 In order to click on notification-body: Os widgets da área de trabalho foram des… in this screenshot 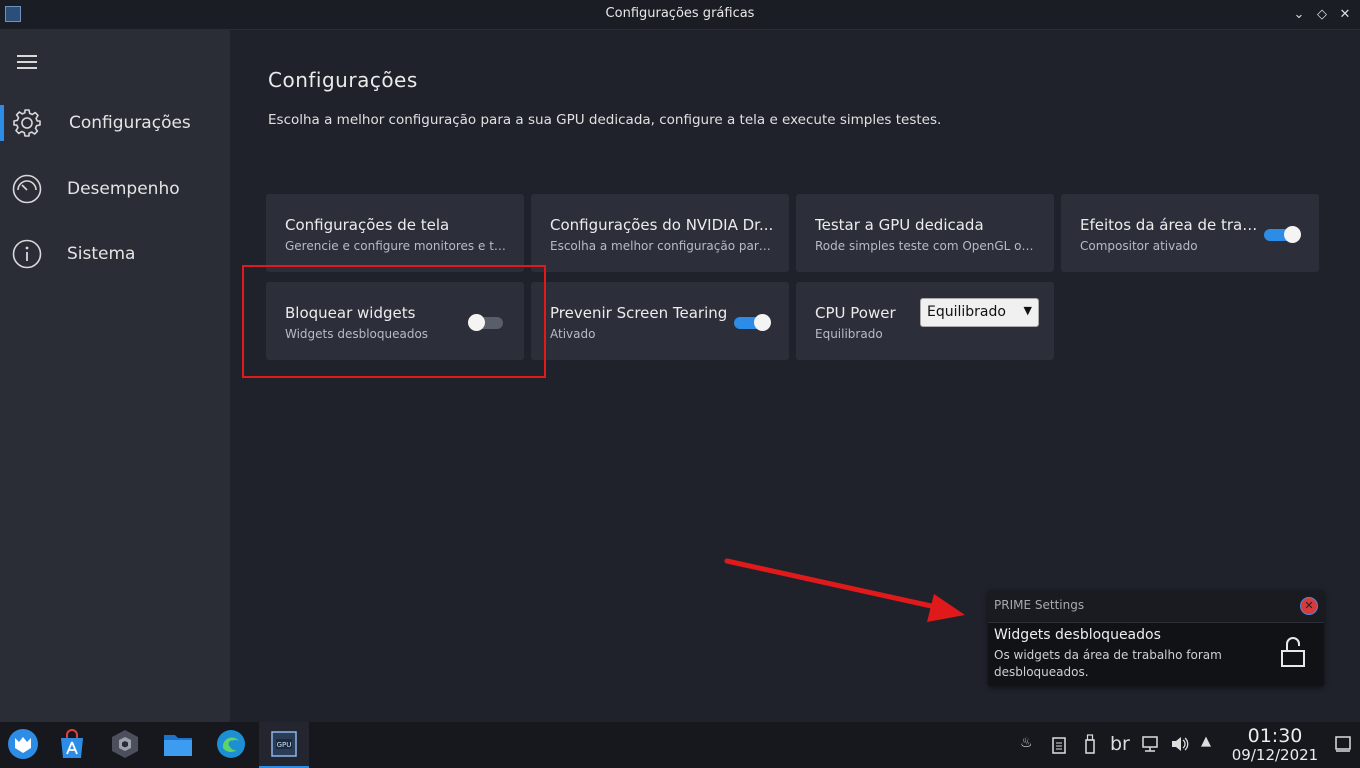, I will do `click(1108, 663)`.